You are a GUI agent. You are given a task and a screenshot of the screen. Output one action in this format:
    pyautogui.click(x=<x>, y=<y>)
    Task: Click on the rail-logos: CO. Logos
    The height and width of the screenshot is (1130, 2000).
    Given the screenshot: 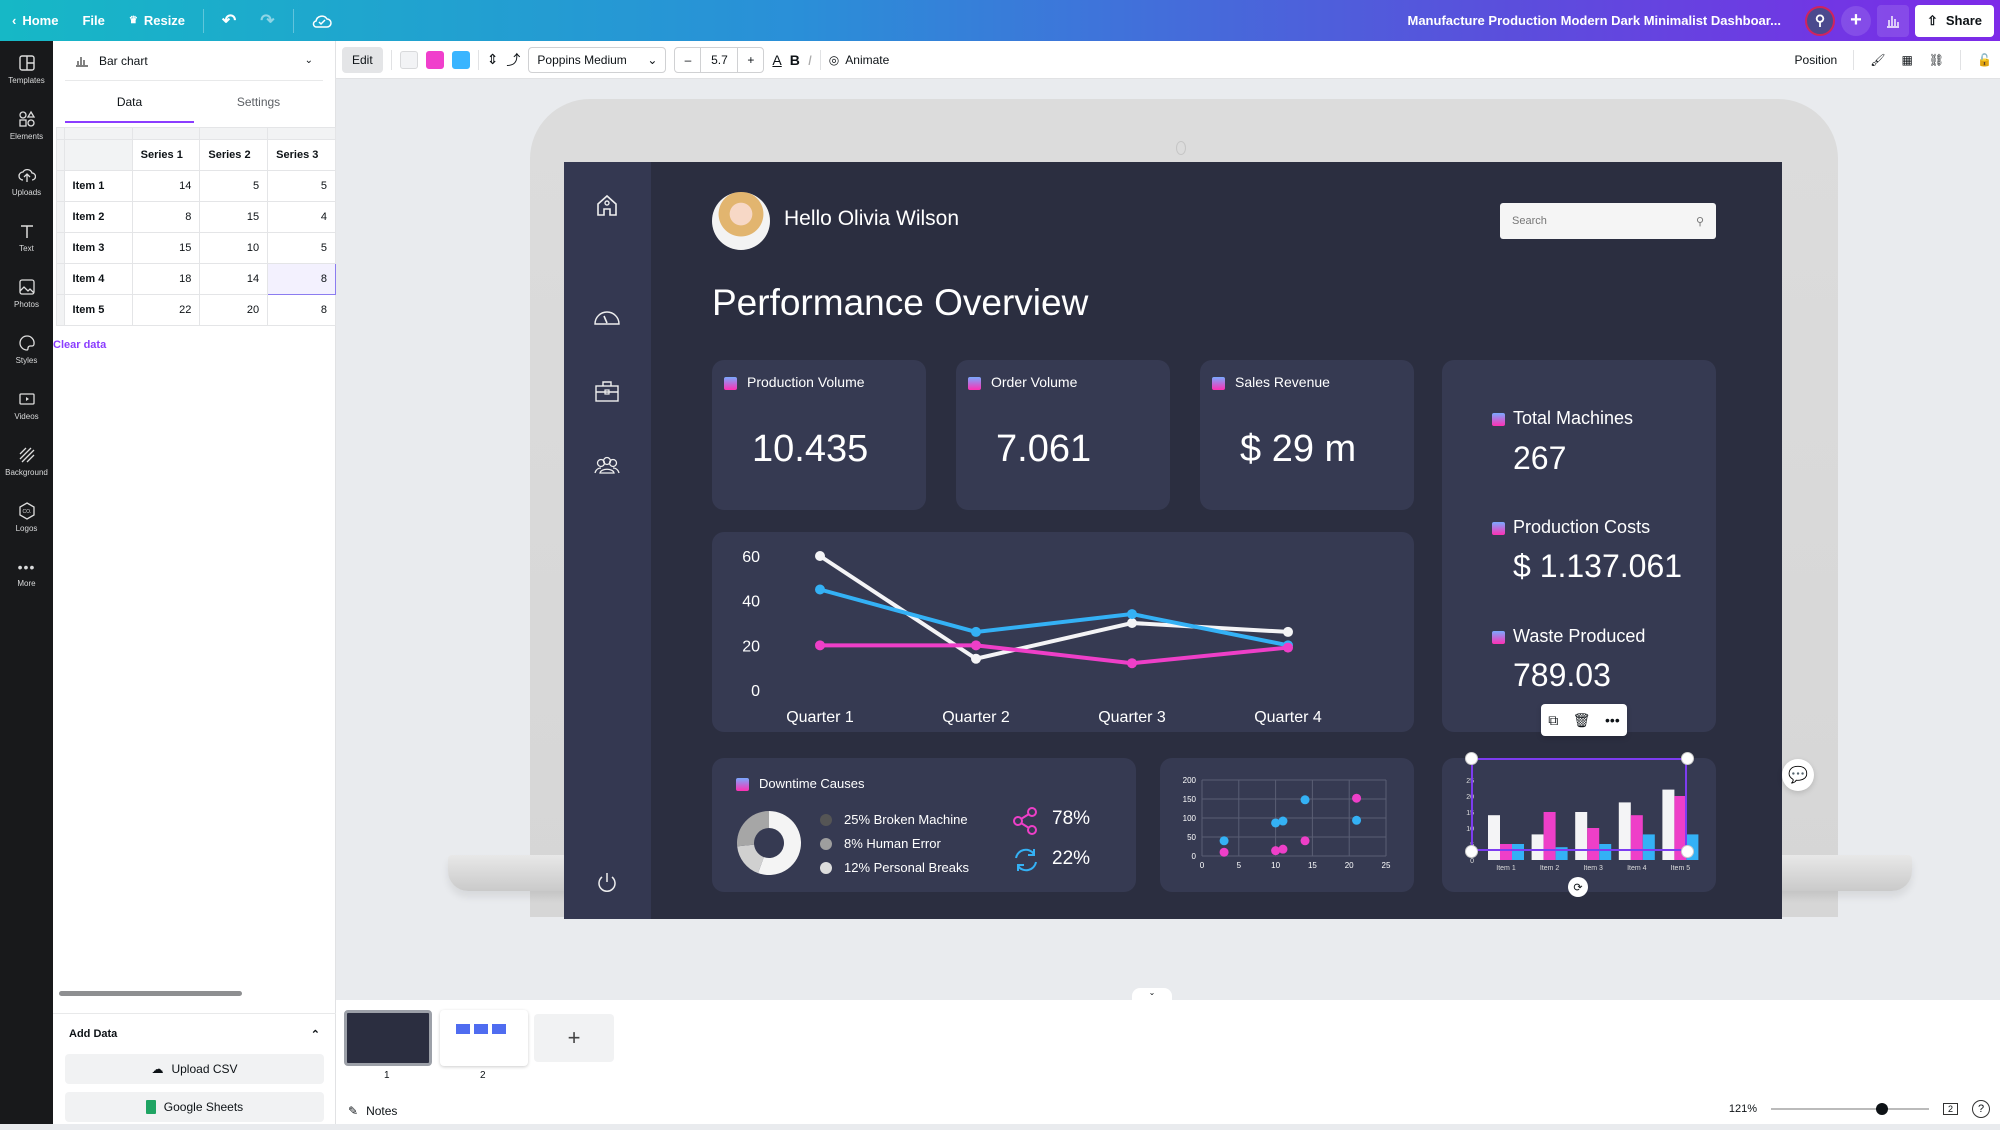 What is the action you would take?
    pyautogui.click(x=26, y=517)
    